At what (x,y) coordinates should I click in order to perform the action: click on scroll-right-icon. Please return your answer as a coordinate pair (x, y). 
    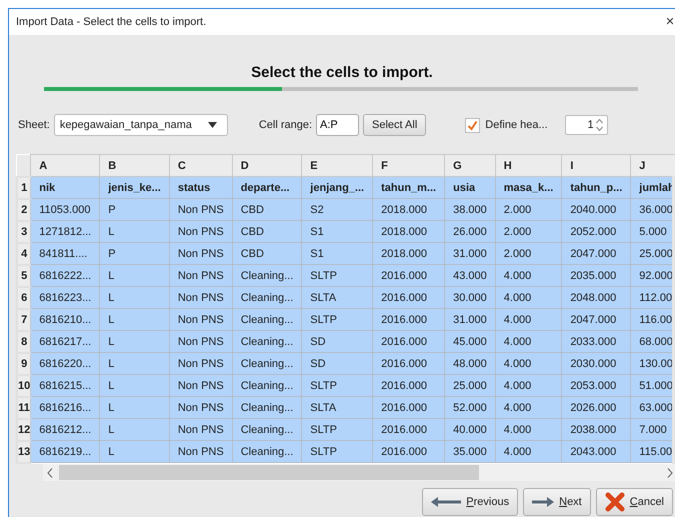
    Looking at the image, I should click on (670, 473).